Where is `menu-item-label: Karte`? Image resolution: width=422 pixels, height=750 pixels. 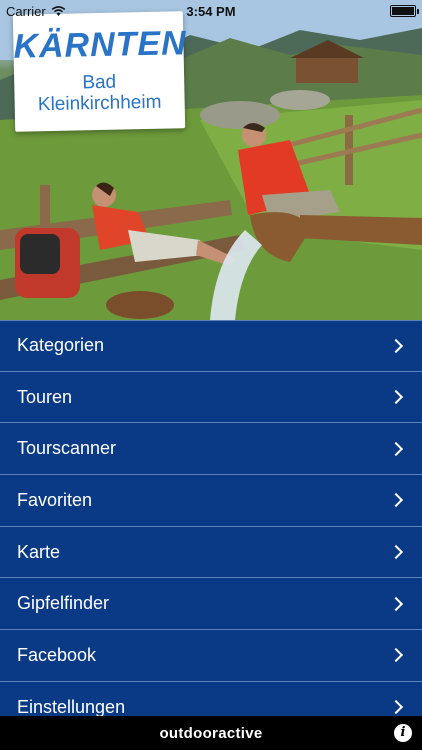
menu-item-label: Karte is located at coordinates (39, 551).